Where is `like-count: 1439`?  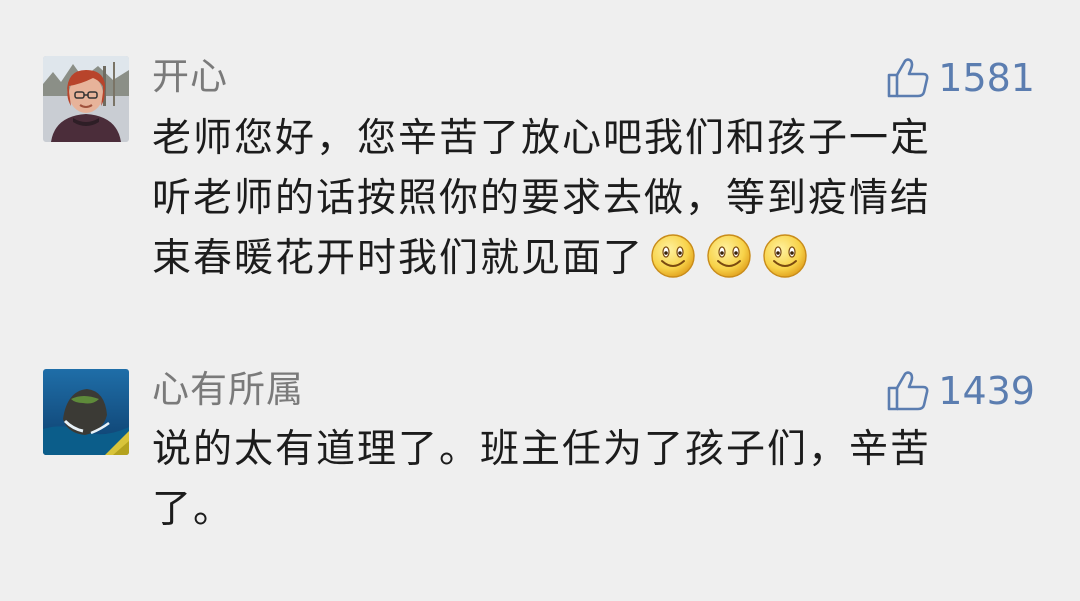
like-count: 1439 is located at coordinates (986, 391).